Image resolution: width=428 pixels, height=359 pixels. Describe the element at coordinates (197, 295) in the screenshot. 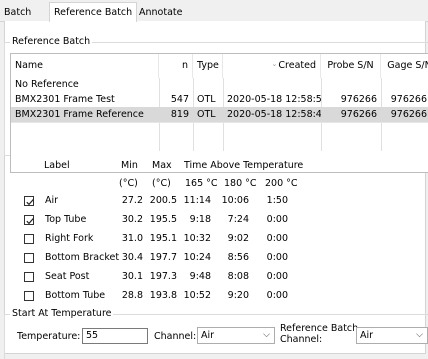

I see `stats-cell-t165: 10:52` at that location.